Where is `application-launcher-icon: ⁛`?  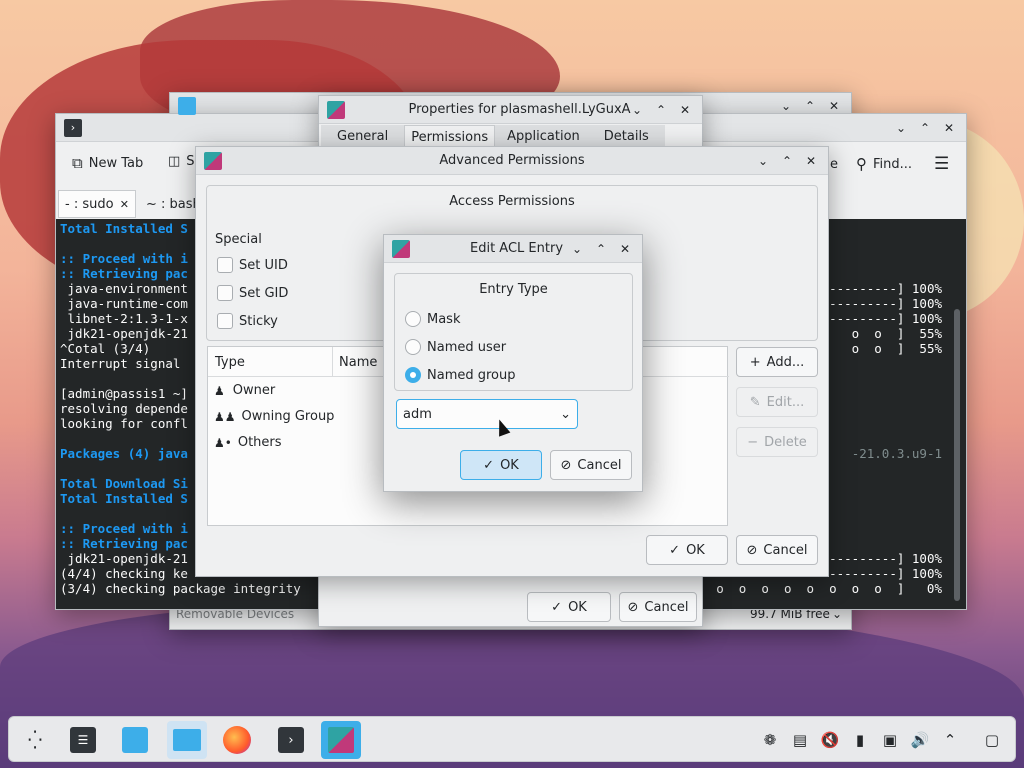 application-launcher-icon: ⁛ is located at coordinates (35, 740).